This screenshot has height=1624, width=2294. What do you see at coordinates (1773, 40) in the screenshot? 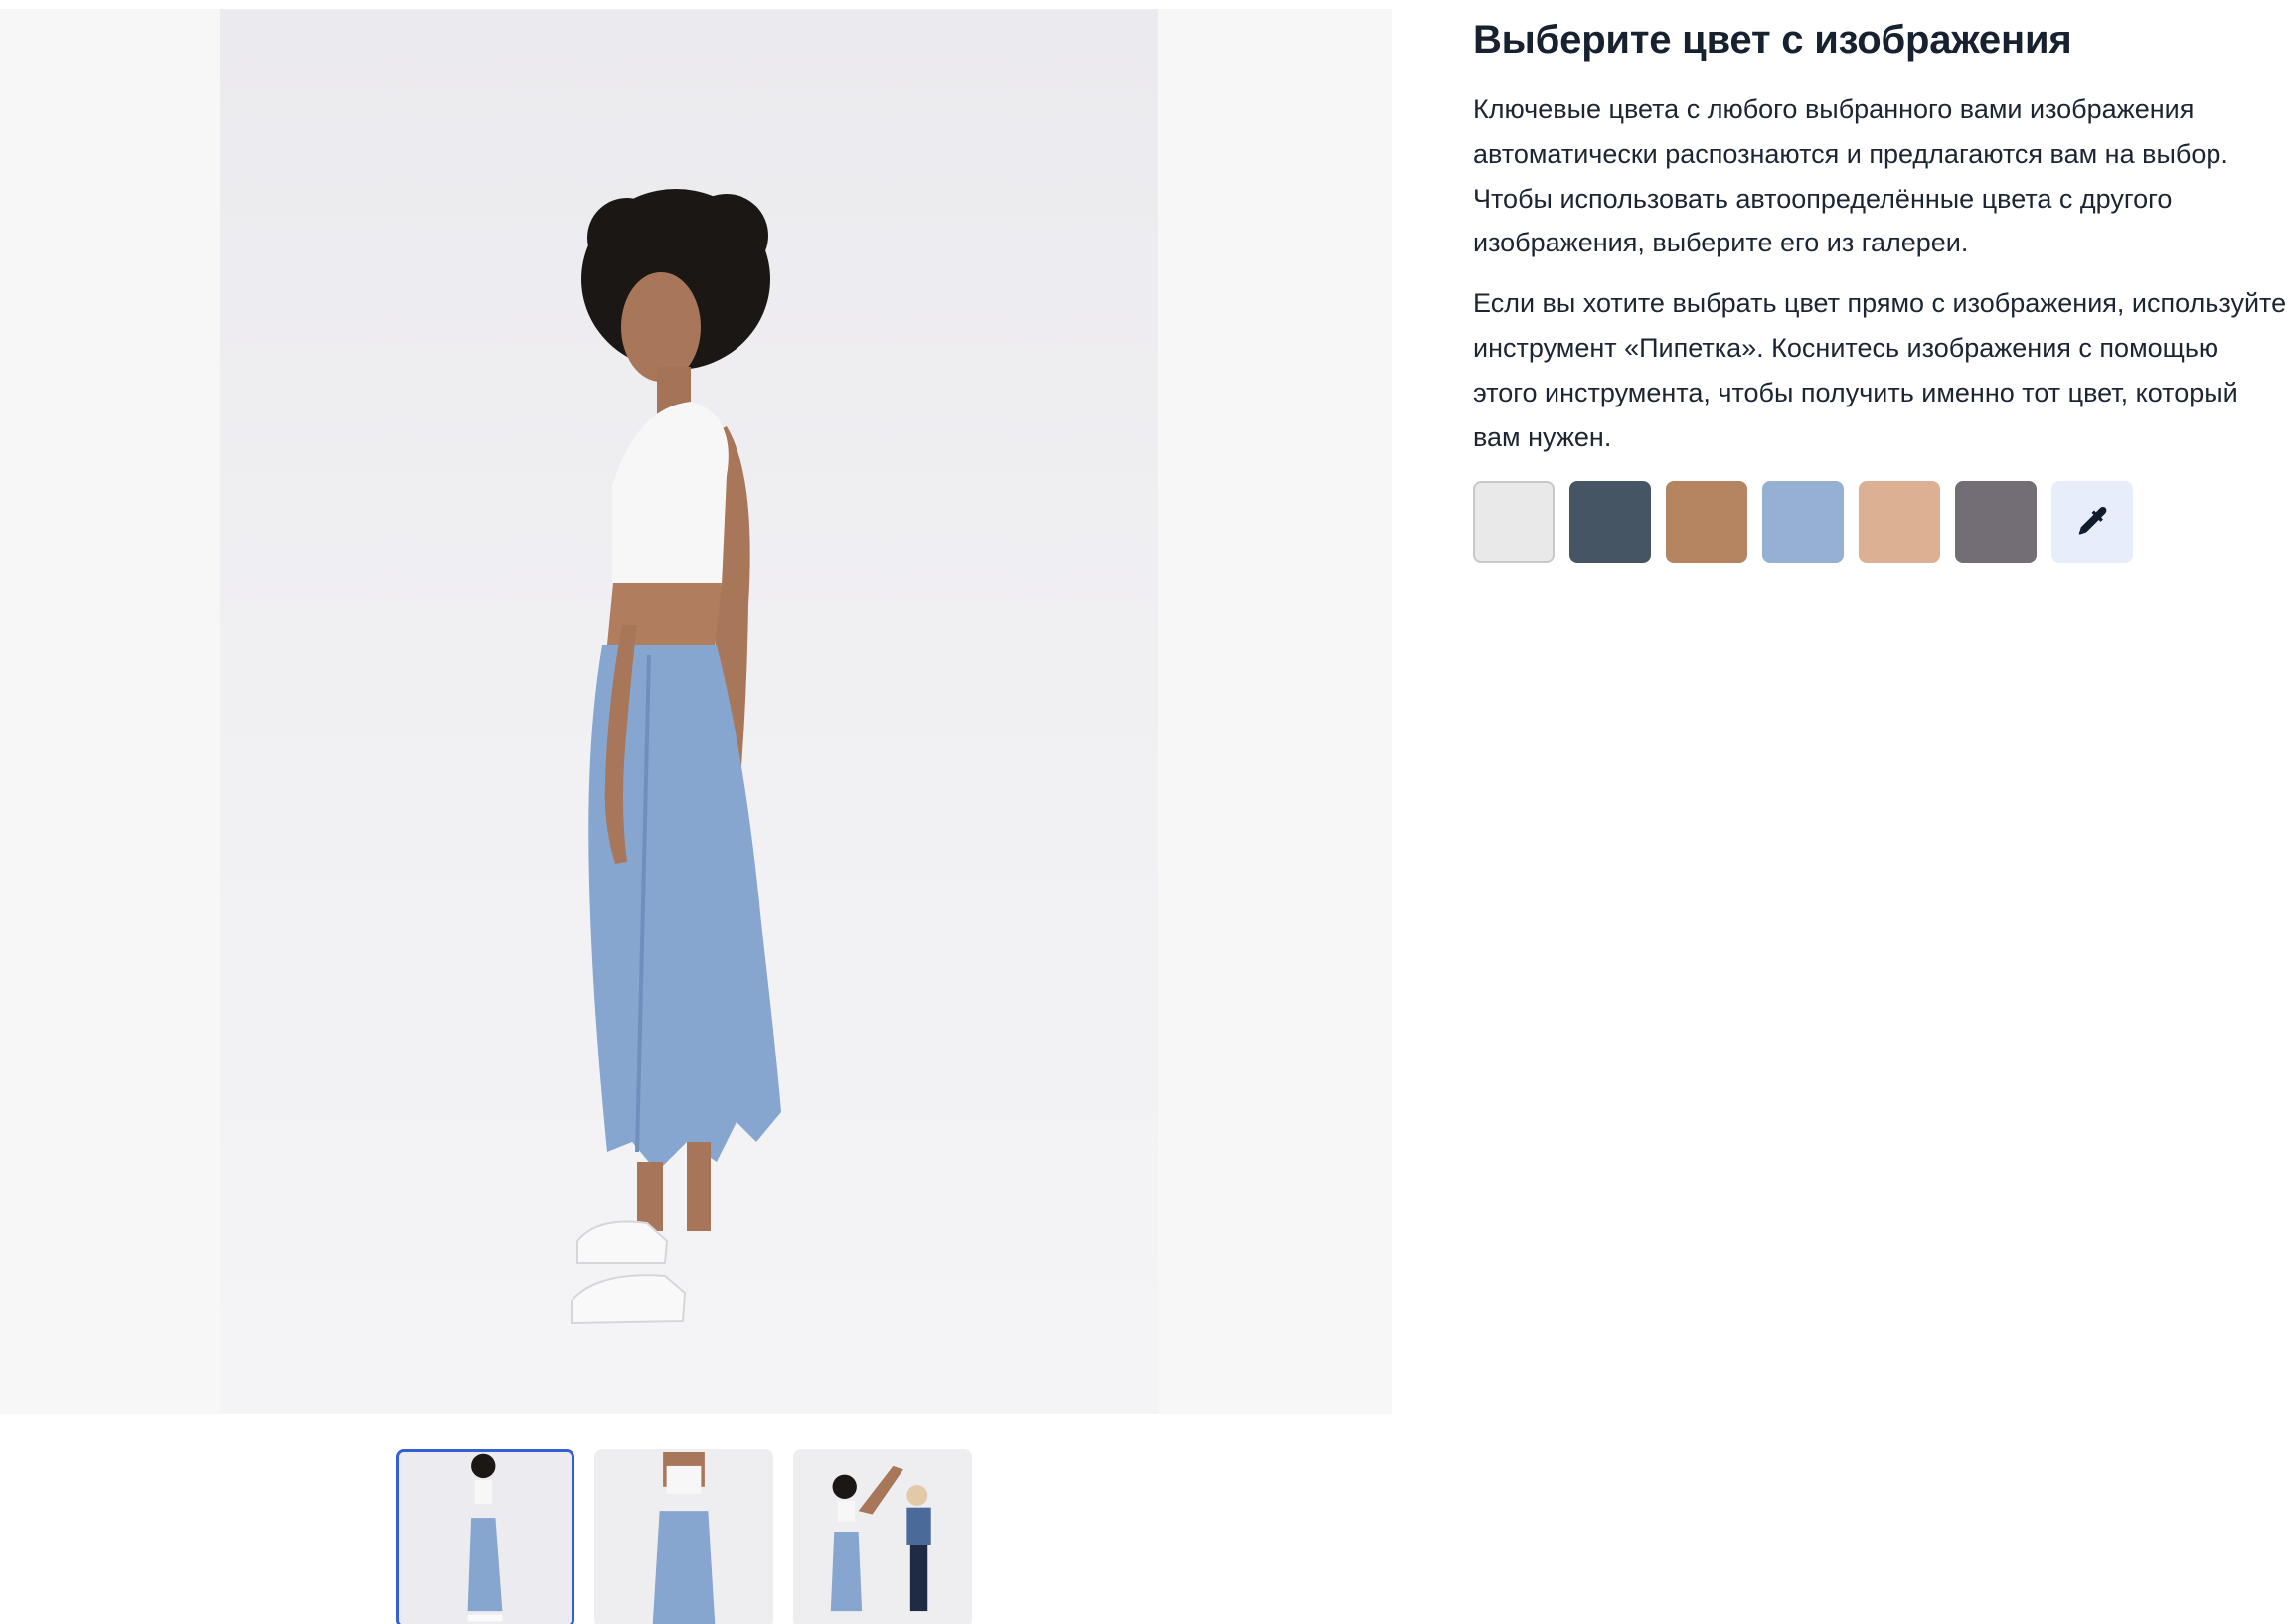
I see `panel-title: Выберите цвет с изображения` at bounding box center [1773, 40].